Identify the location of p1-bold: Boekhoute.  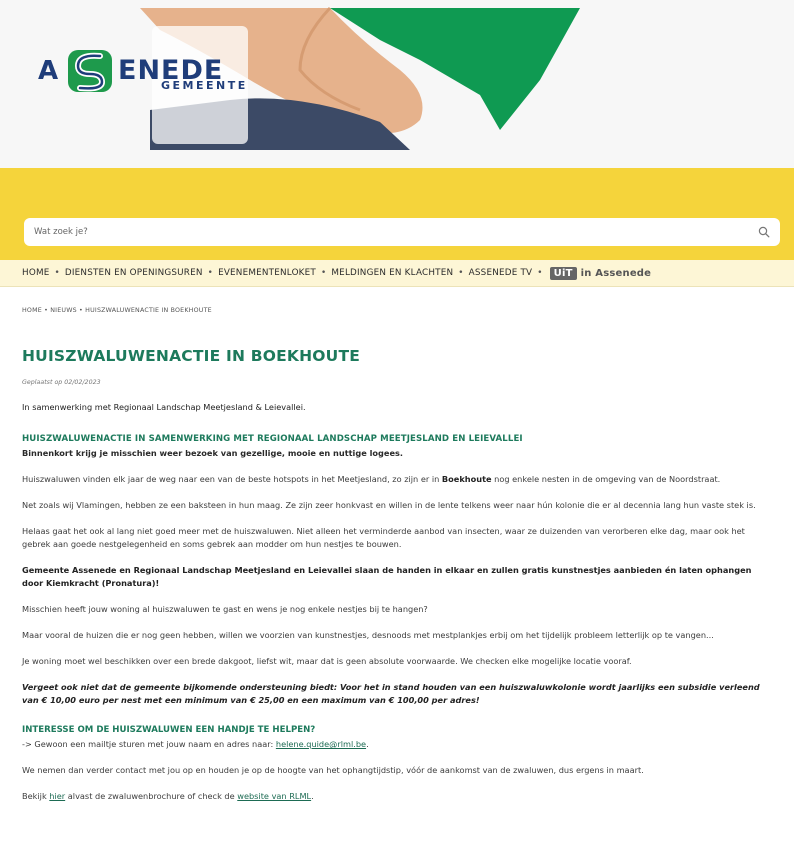
(466, 479).